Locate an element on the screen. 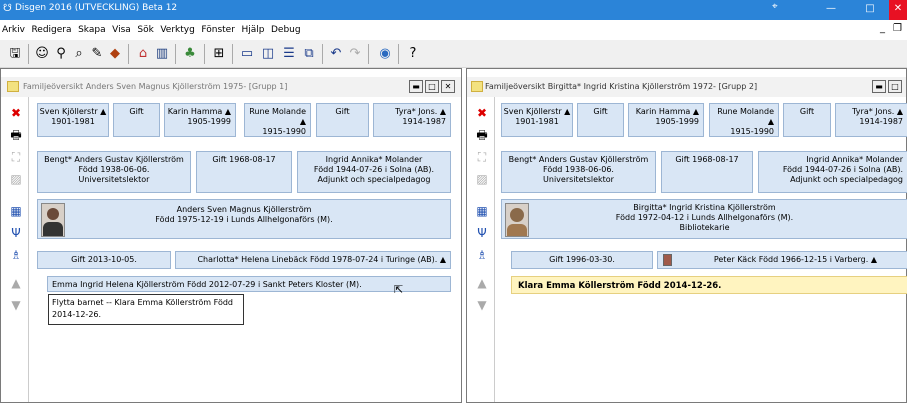 Image resolution: width=907 pixels, height=403 pixels. toolbar: 🖫 ☺ ⚲ ⌕ ✎ ◆ ⌂ ▥ ♣ ⊞ ▭ ◫ ☰ ⧉ ↶ ↷ ◉ ? is located at coordinates (453, 54).